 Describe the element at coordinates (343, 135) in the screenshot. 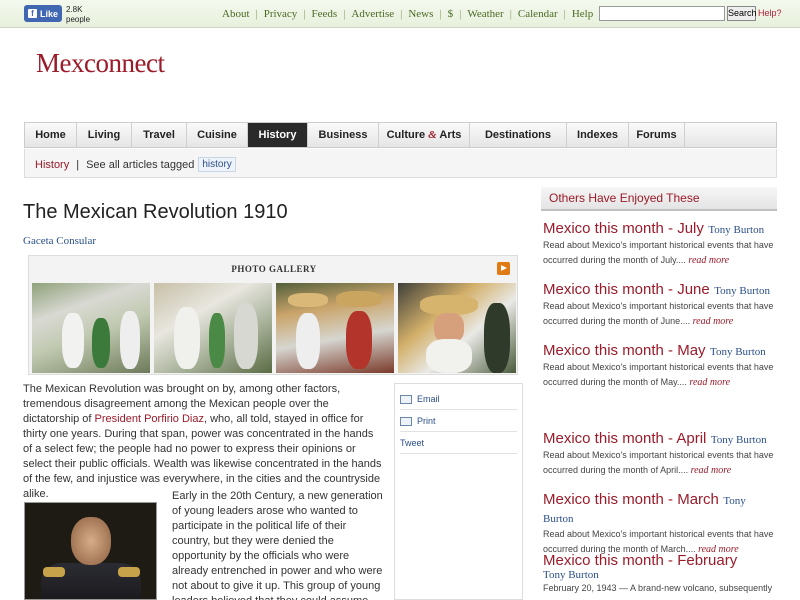

I see `nav-business: Business` at that location.